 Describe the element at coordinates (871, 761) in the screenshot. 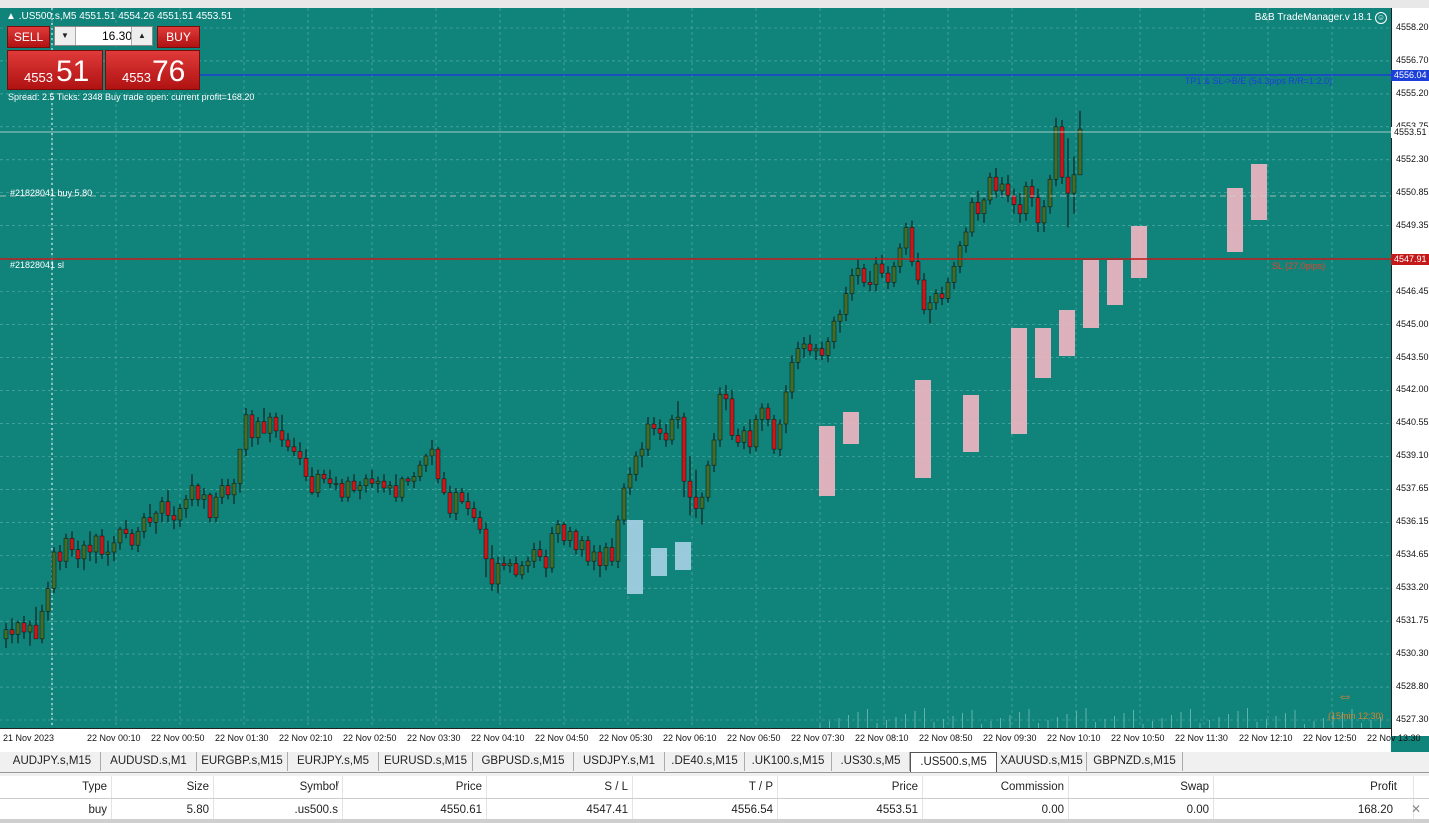

I see `chart-tab: .US30.s,M5` at that location.